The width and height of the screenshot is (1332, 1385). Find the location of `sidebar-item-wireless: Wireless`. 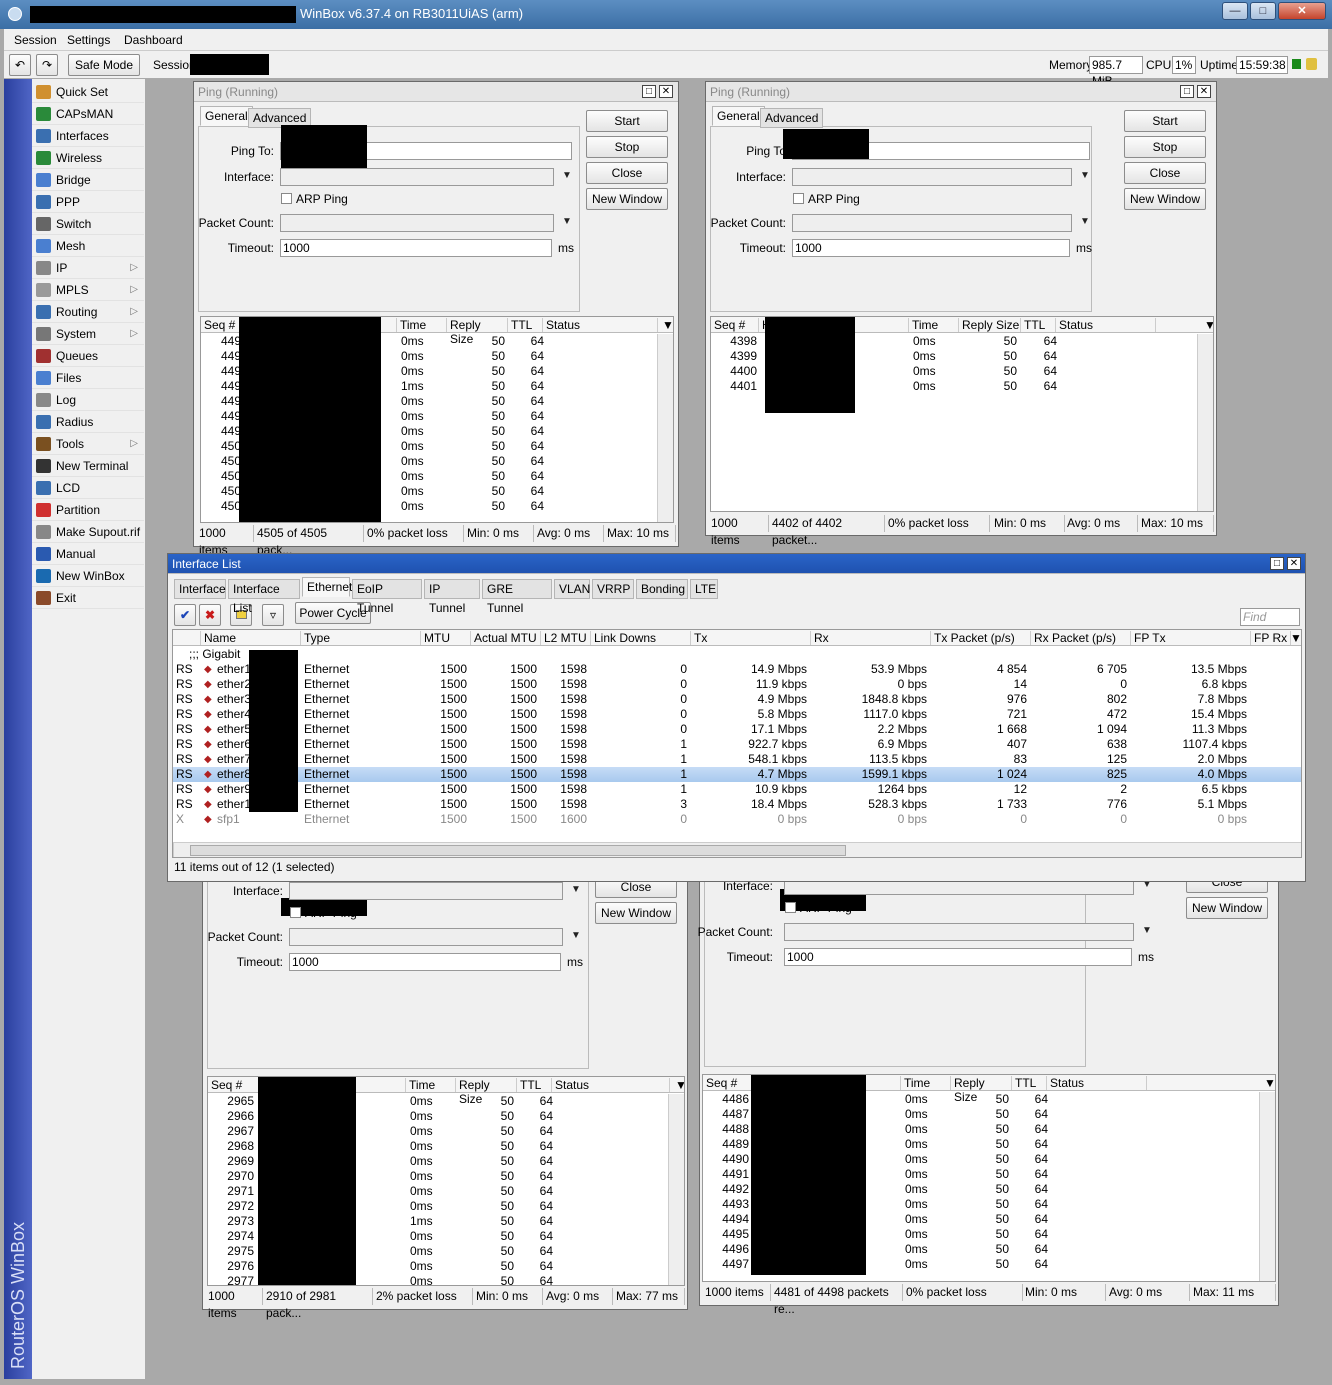

sidebar-item-wireless: Wireless is located at coordinates (88, 158).